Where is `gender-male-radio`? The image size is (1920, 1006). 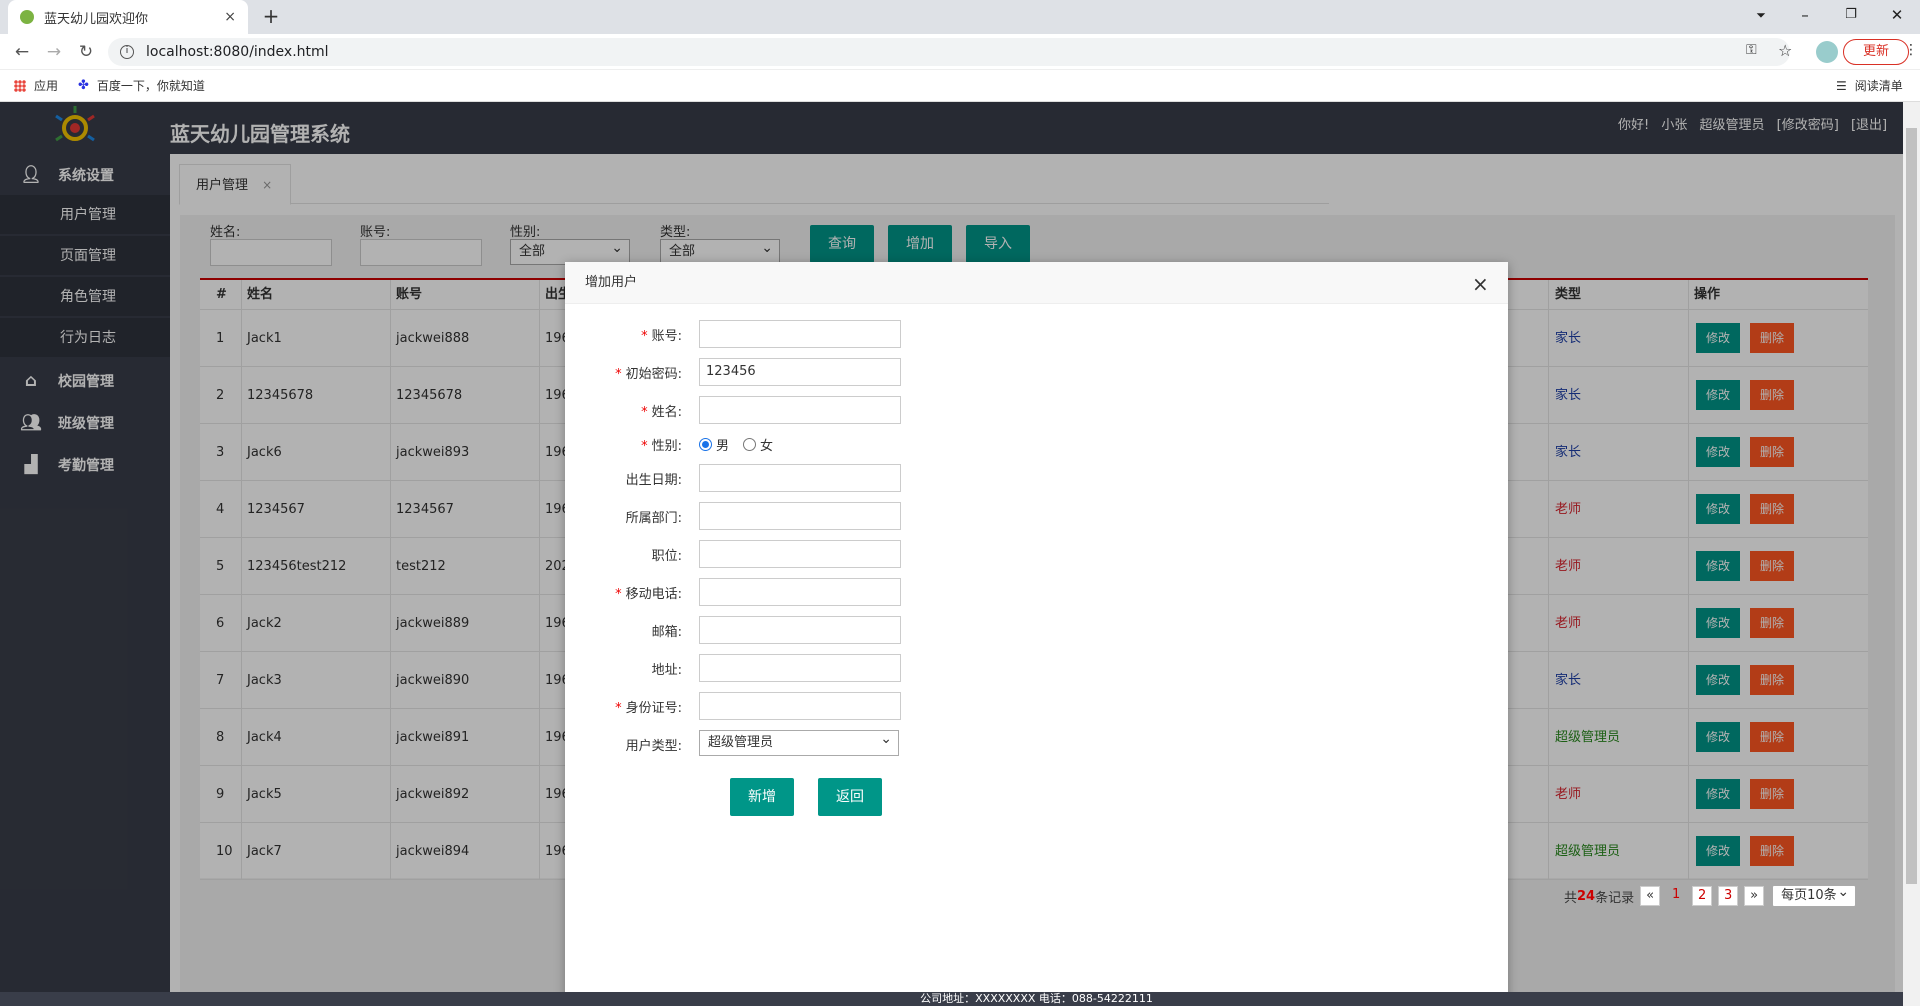
gender-male-radio is located at coordinates (705, 444).